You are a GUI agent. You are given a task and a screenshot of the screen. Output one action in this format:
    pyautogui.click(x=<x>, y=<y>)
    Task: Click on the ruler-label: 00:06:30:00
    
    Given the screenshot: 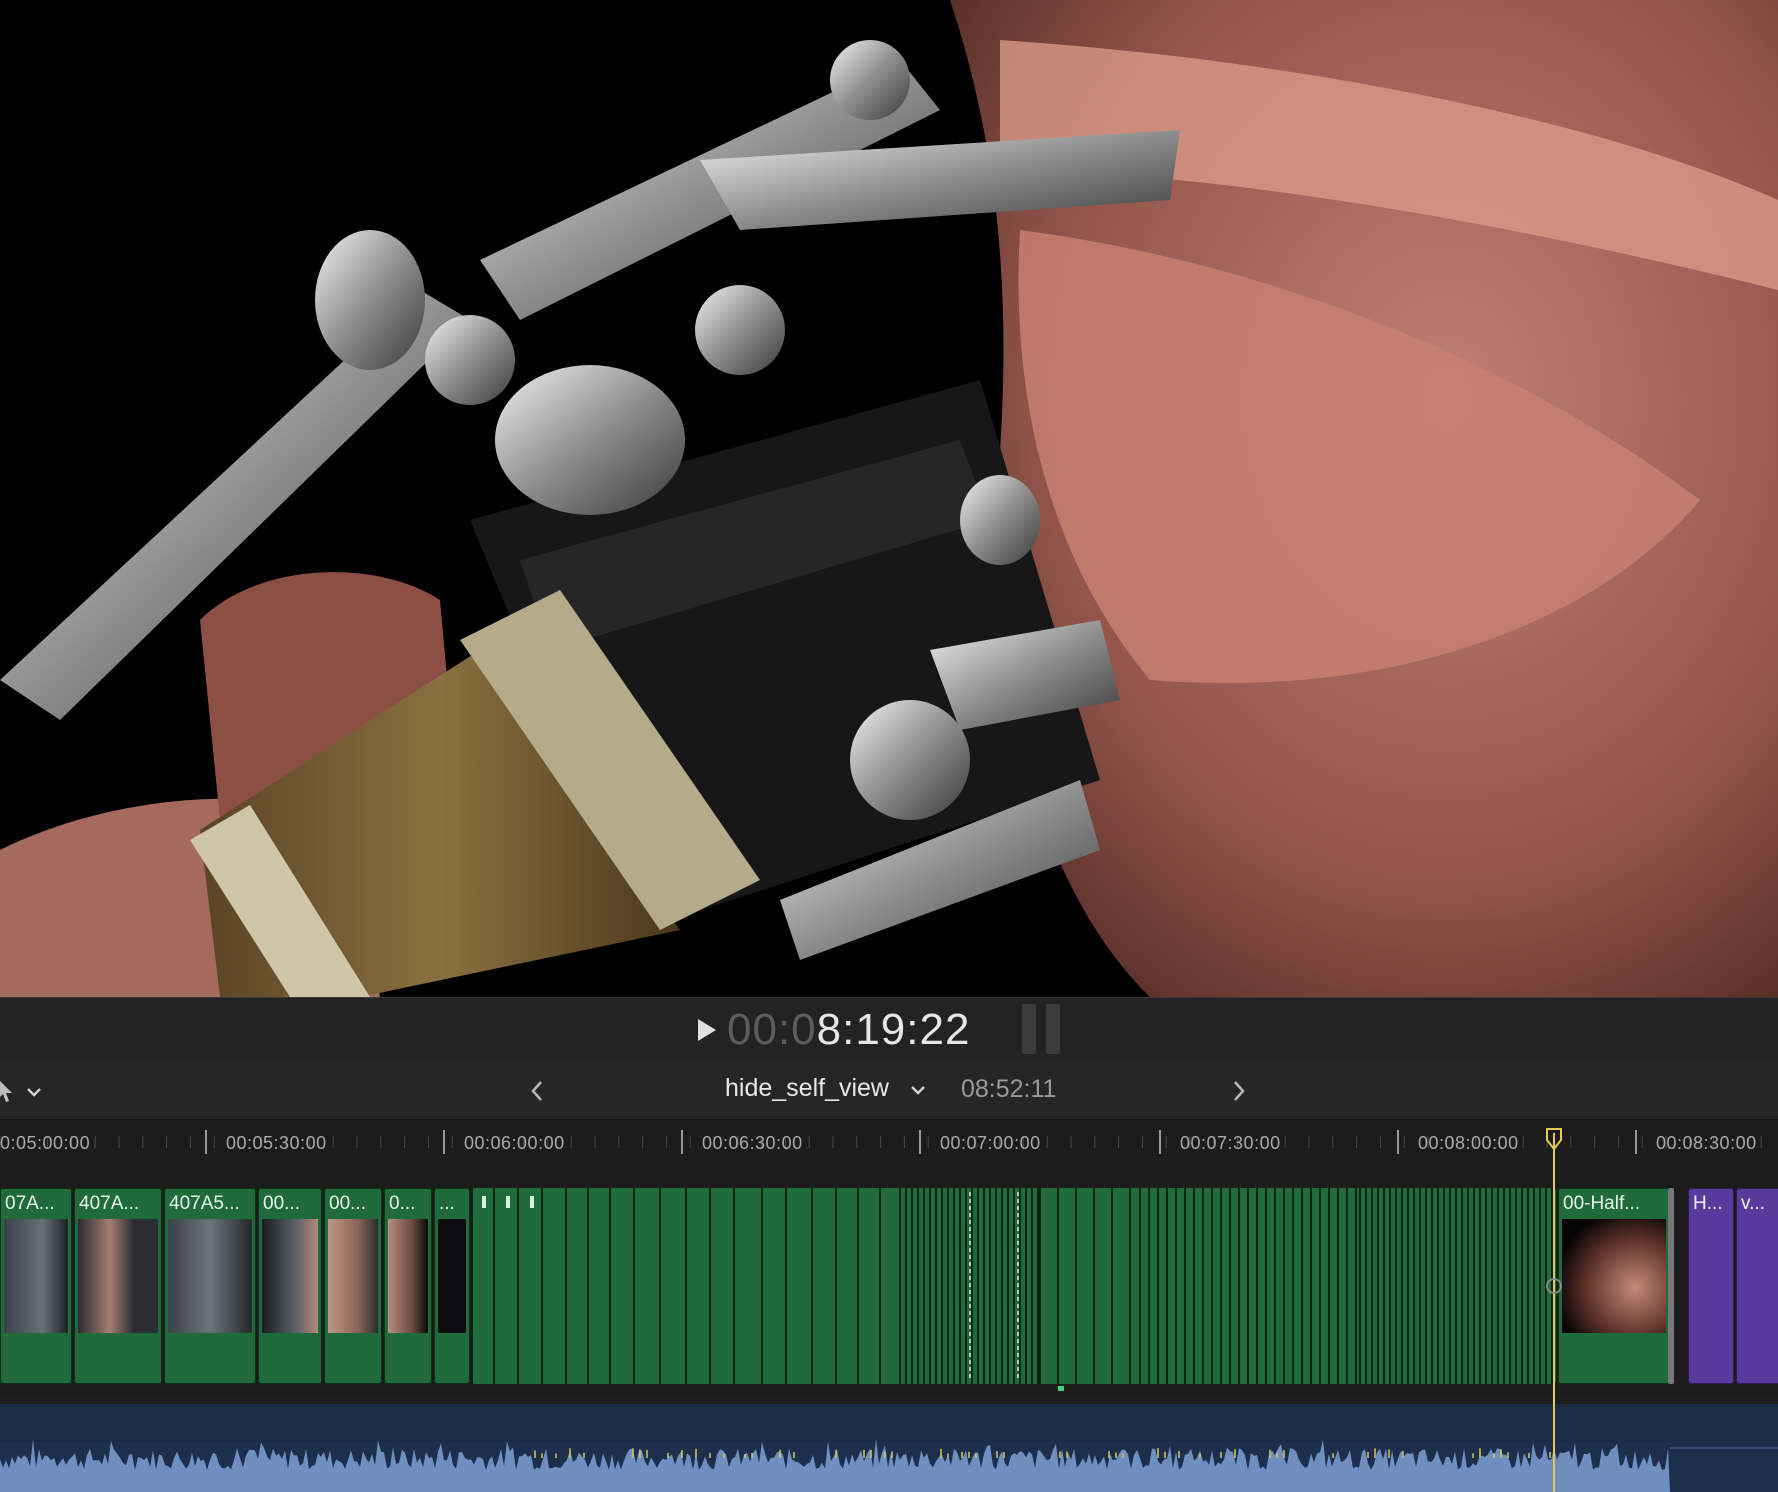 What is the action you would take?
    pyautogui.click(x=752, y=1143)
    